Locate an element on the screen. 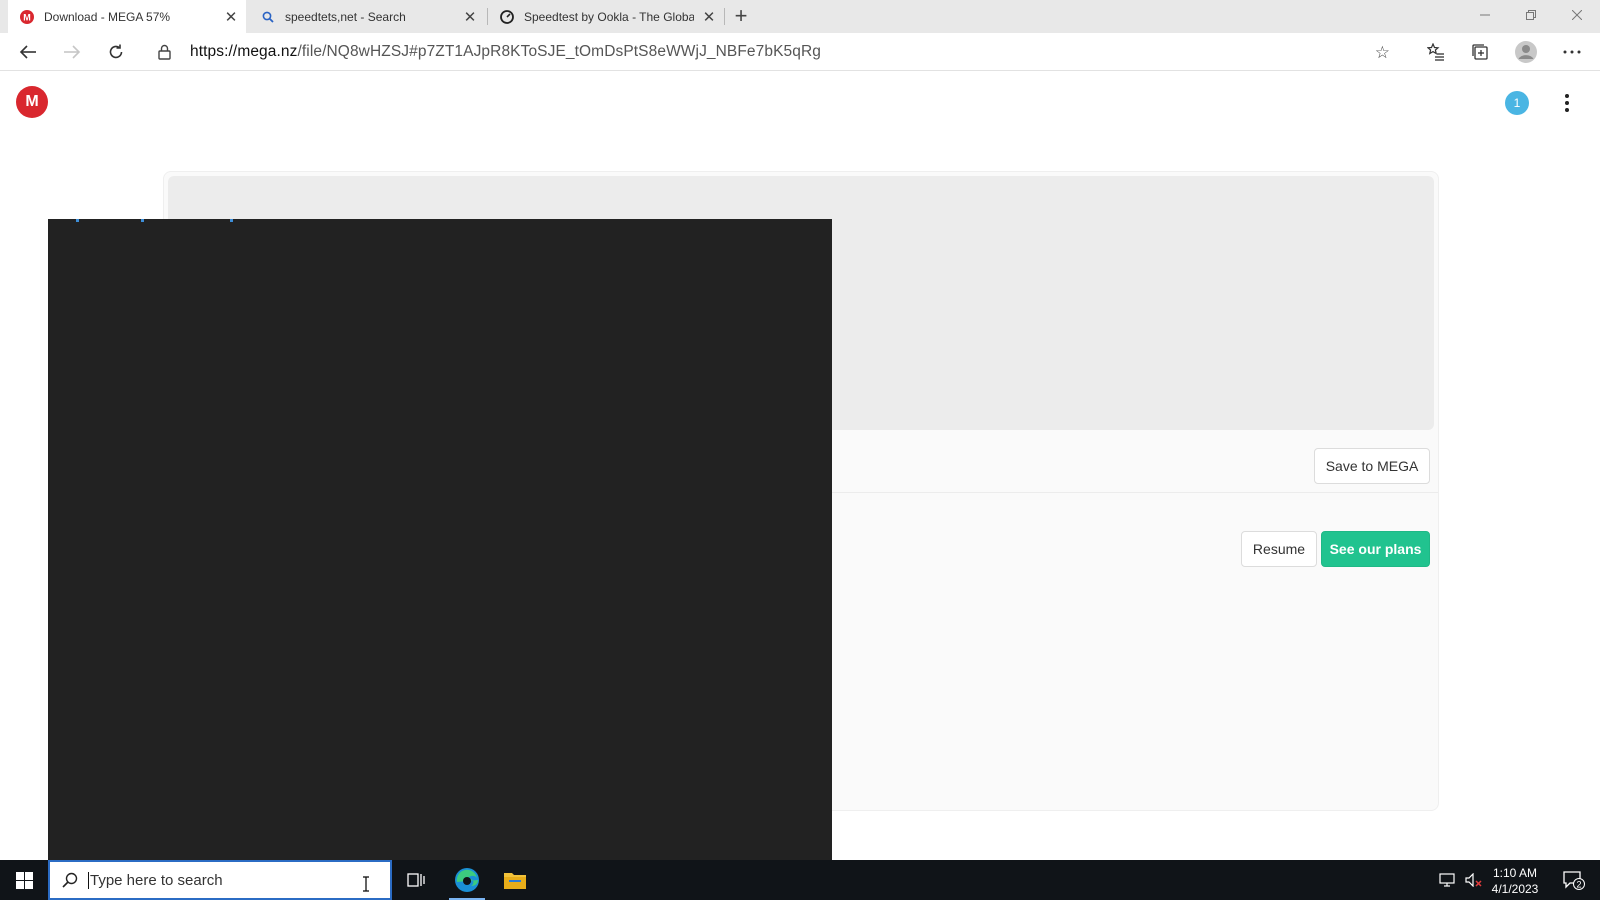 The image size is (1600, 900). tab-title: Speedtest by Ookla - The Global is located at coordinates (609, 16).